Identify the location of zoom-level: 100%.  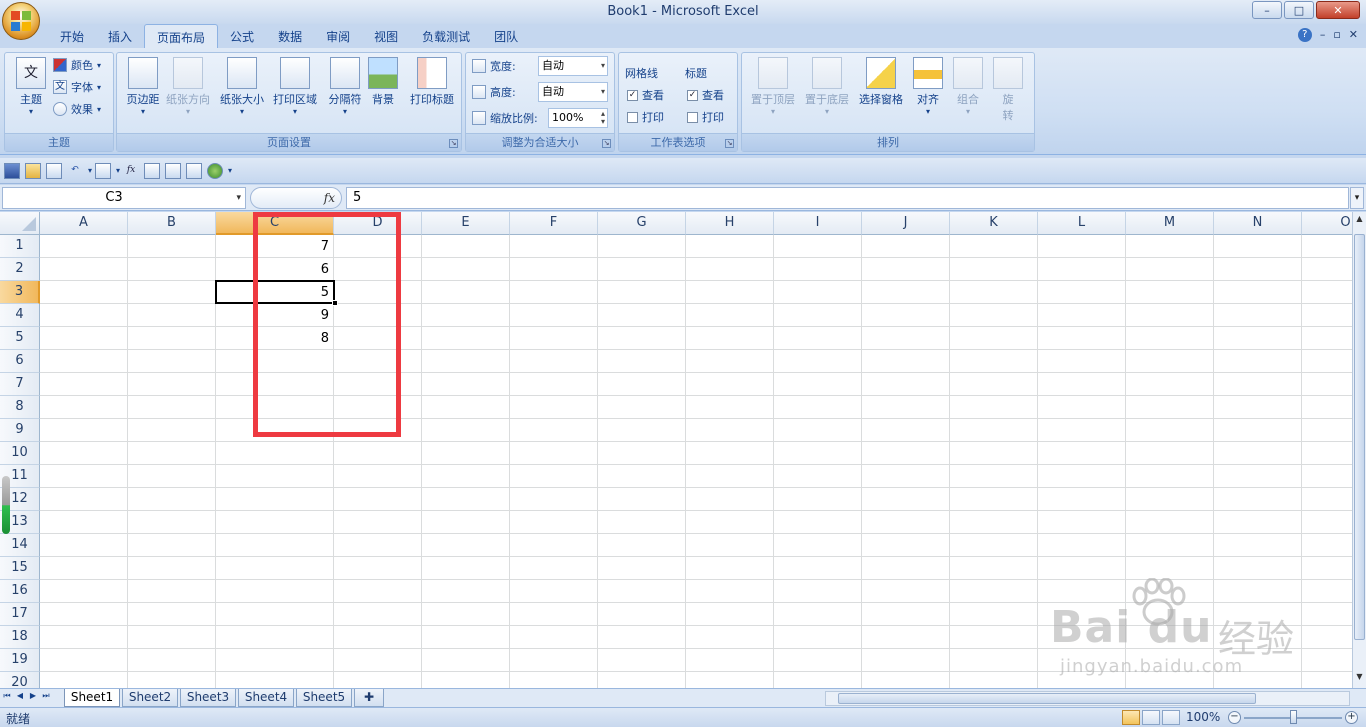
(1203, 717).